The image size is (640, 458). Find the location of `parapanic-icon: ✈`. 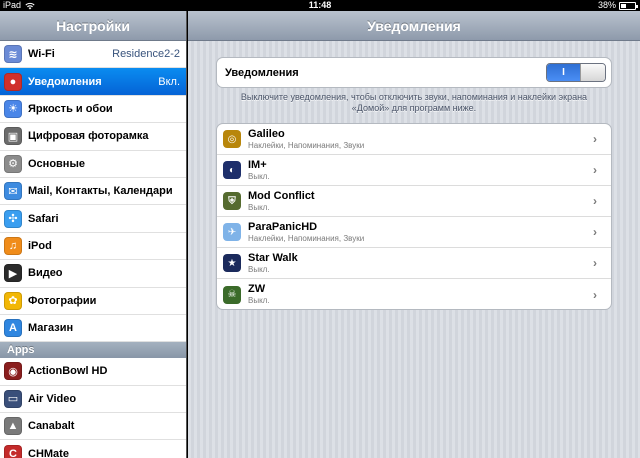

parapanic-icon: ✈ is located at coordinates (232, 232).